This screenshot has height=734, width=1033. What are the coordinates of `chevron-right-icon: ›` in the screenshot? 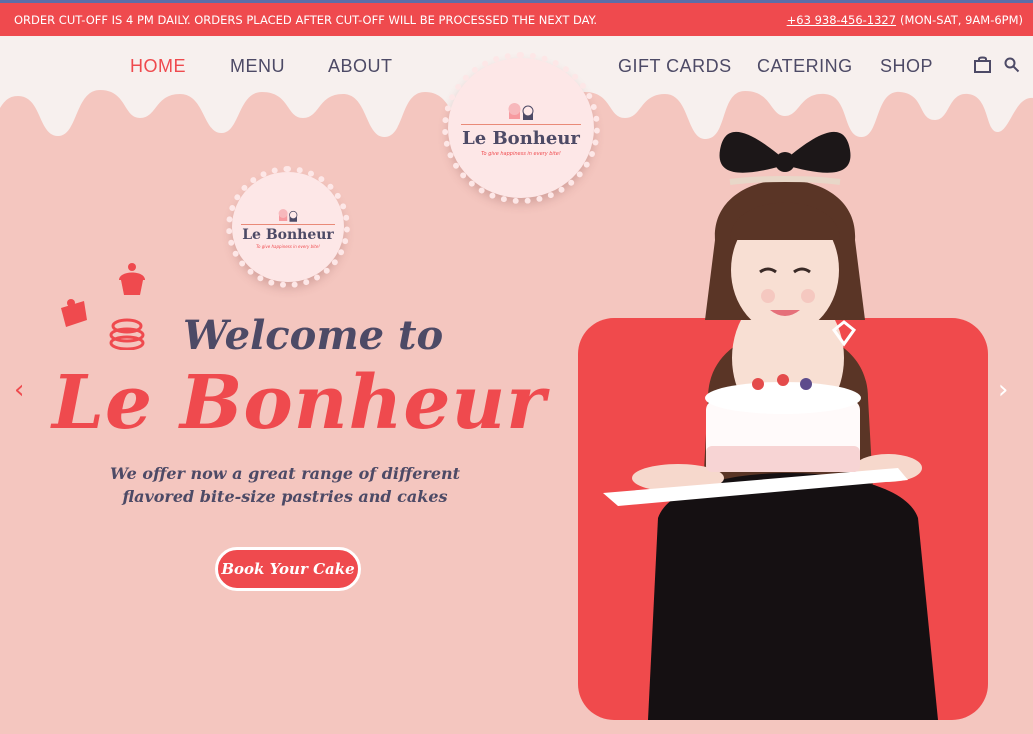 It's located at (1003, 390).